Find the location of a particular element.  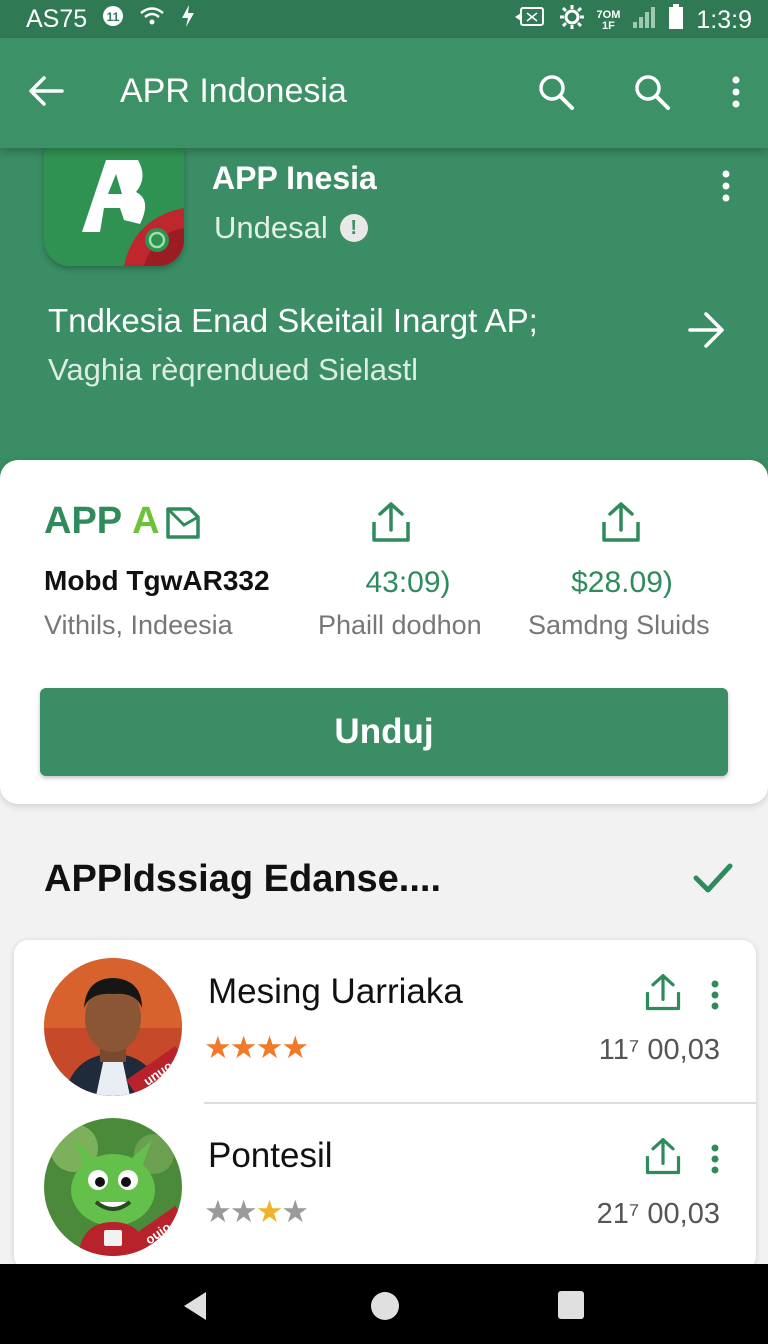

stat-label-download: Phaill dodhon is located at coordinates (400, 625).